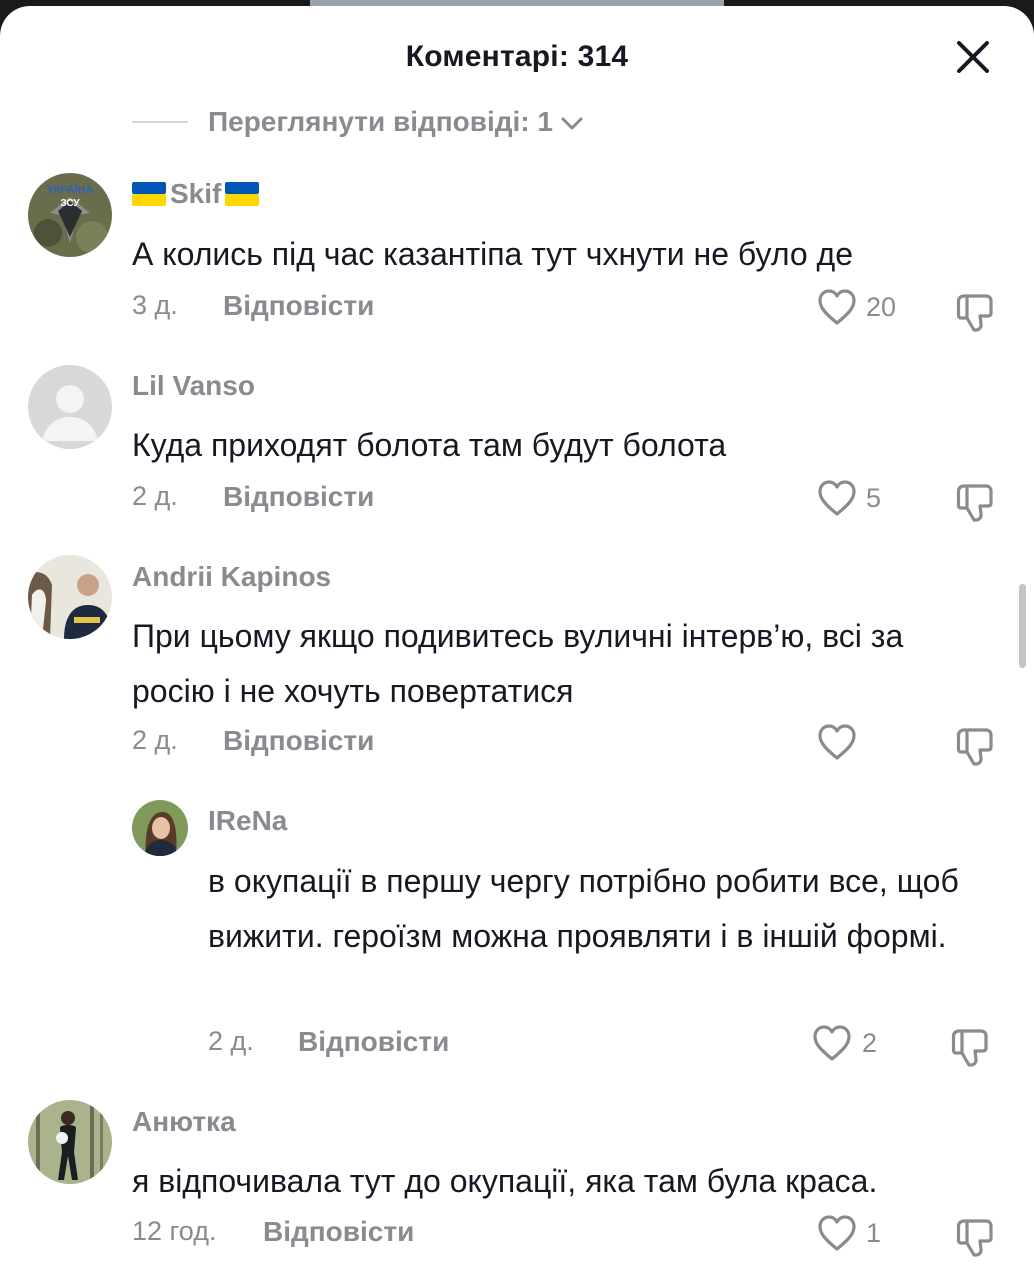 The image size is (1034, 1280). I want to click on comments-title: Коментарі: 314, so click(517, 56).